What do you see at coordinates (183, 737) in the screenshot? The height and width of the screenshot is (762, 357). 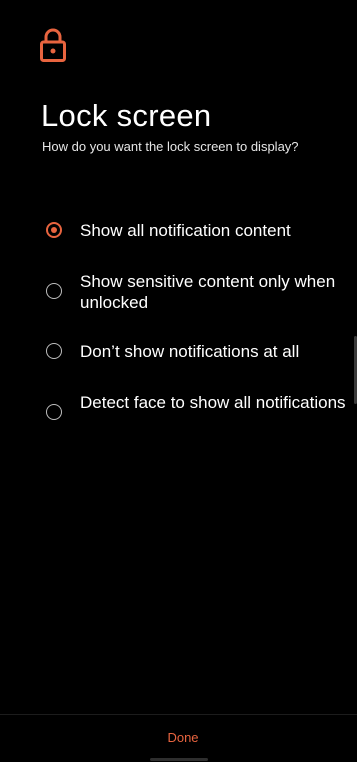 I see `done-button: Done` at bounding box center [183, 737].